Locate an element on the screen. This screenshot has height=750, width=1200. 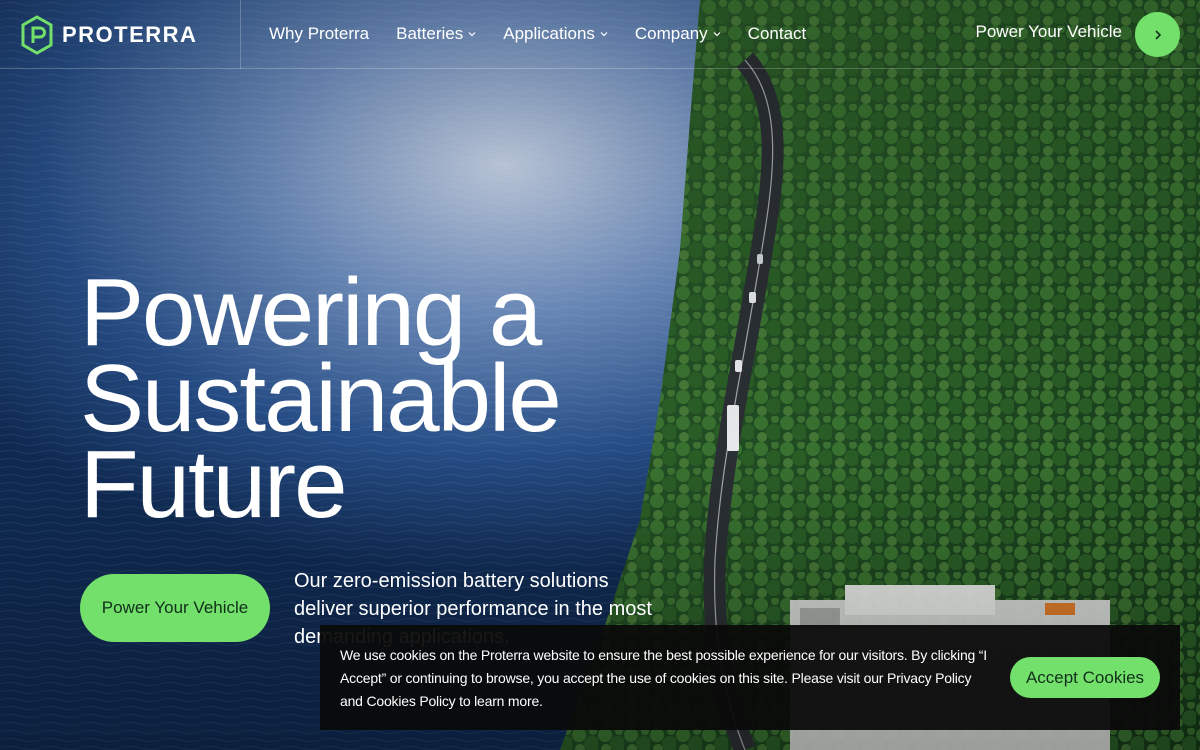
nav-item-batteries: Batteries is located at coordinates (436, 34).